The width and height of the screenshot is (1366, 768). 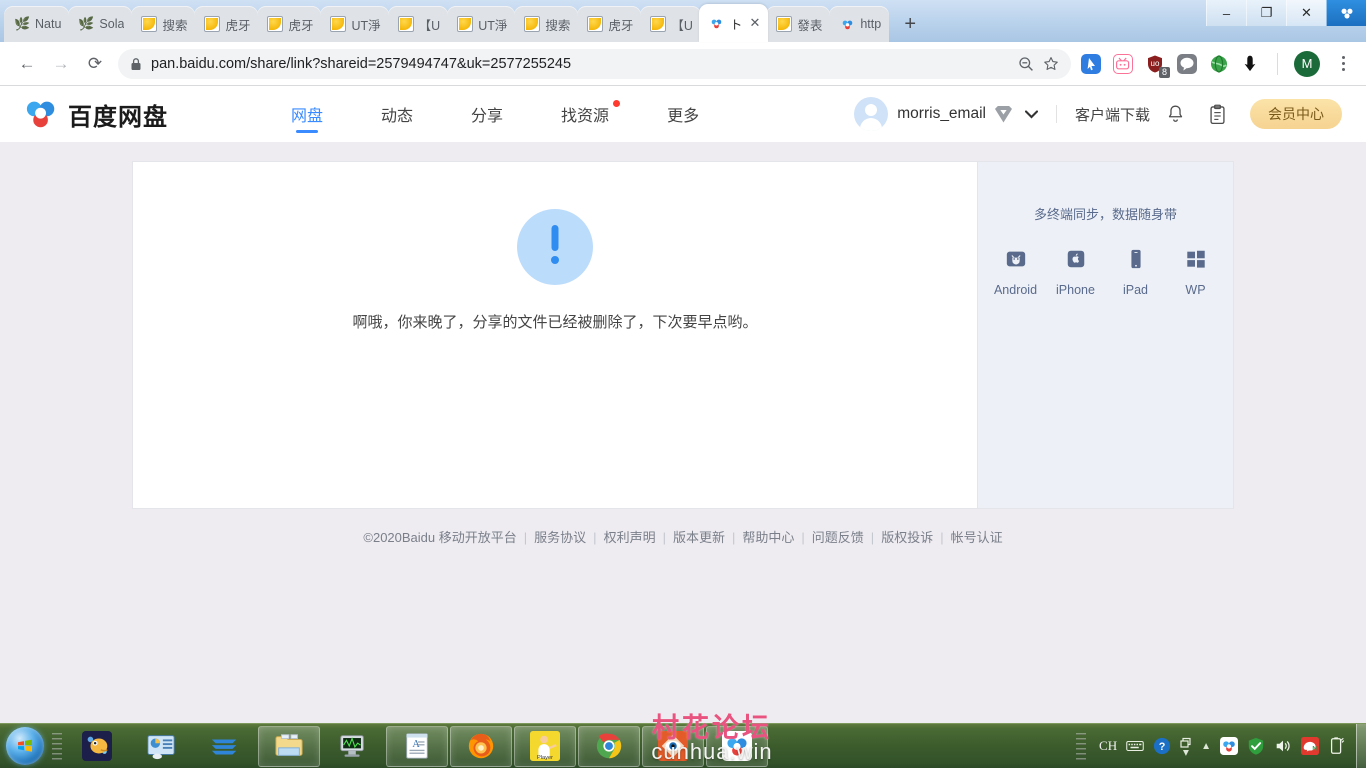 I want to click on site-nav: 网盘 动态 分享 找资源 更多, so click(x=495, y=114).